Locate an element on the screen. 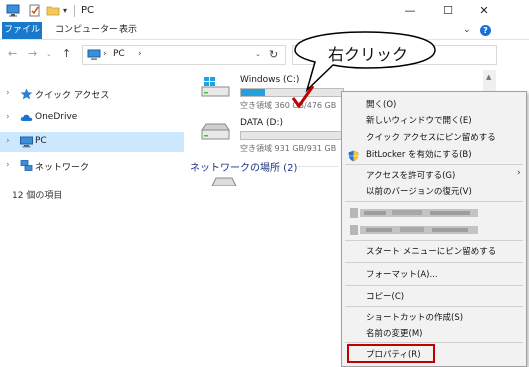 This screenshot has height=367, width=529. menu-item-rename: 名前の変更(M) is located at coordinates (394, 333).